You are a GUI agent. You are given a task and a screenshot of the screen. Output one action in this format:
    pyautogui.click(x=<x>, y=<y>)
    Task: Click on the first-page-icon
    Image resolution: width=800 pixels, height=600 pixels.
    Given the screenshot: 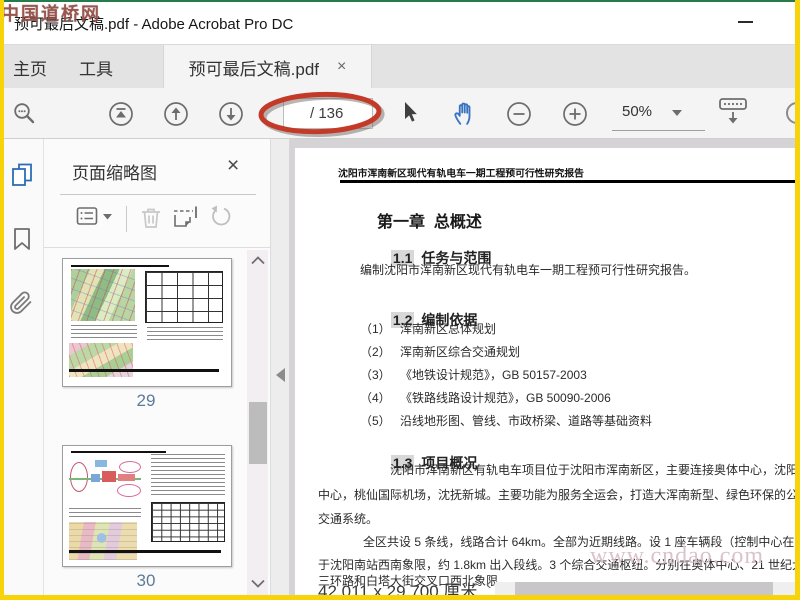 What is the action you would take?
    pyautogui.click(x=121, y=114)
    